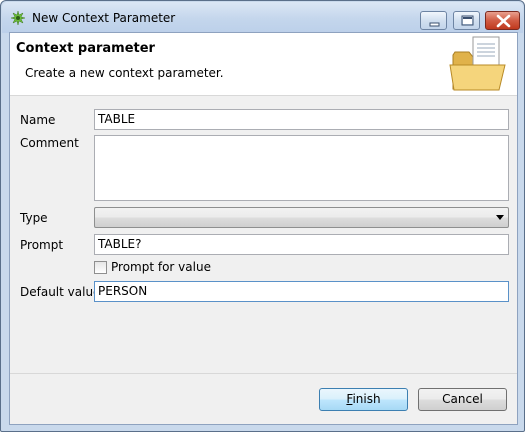 This screenshot has height=432, width=525. Describe the element at coordinates (49, 143) in the screenshot. I see `comment-label: Comment` at that location.